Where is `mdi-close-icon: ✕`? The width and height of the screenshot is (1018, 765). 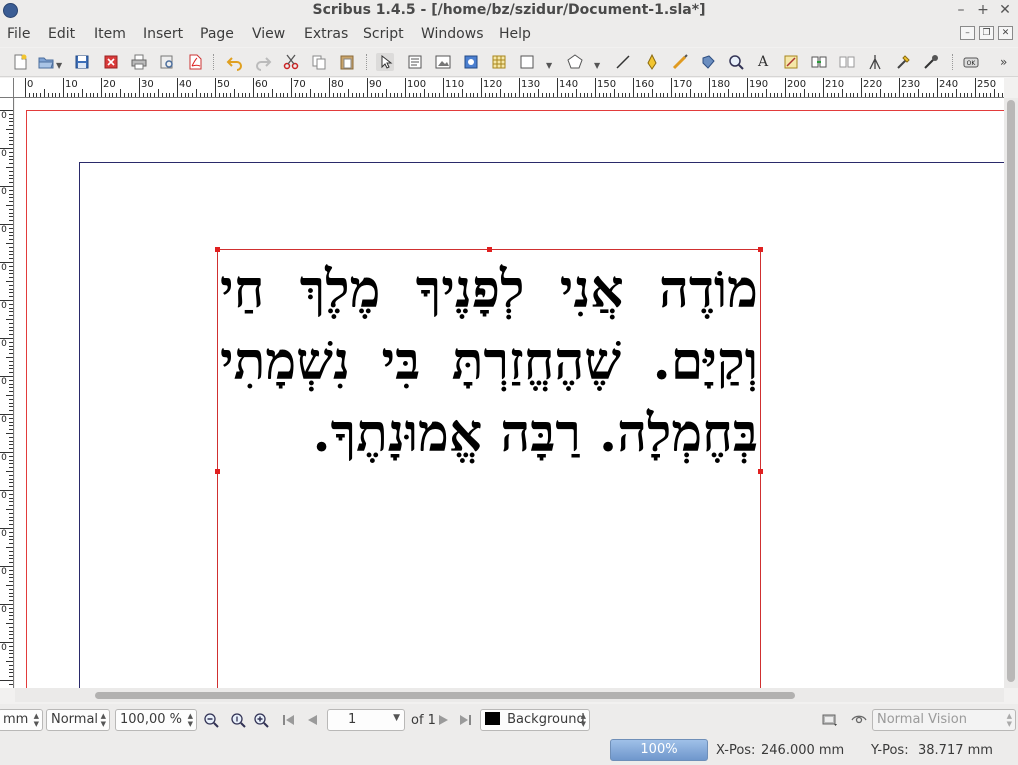
mdi-close-icon: ✕ is located at coordinates (1005, 33).